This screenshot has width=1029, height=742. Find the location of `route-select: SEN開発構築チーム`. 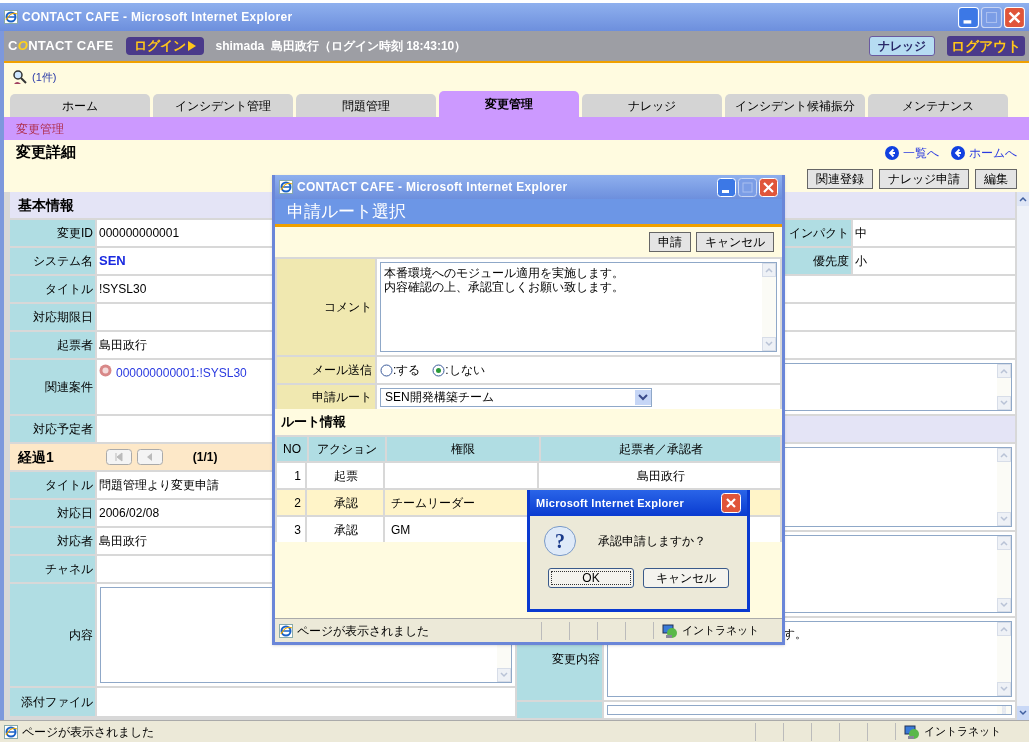

route-select: SEN開発構築チーム is located at coordinates (516, 397).